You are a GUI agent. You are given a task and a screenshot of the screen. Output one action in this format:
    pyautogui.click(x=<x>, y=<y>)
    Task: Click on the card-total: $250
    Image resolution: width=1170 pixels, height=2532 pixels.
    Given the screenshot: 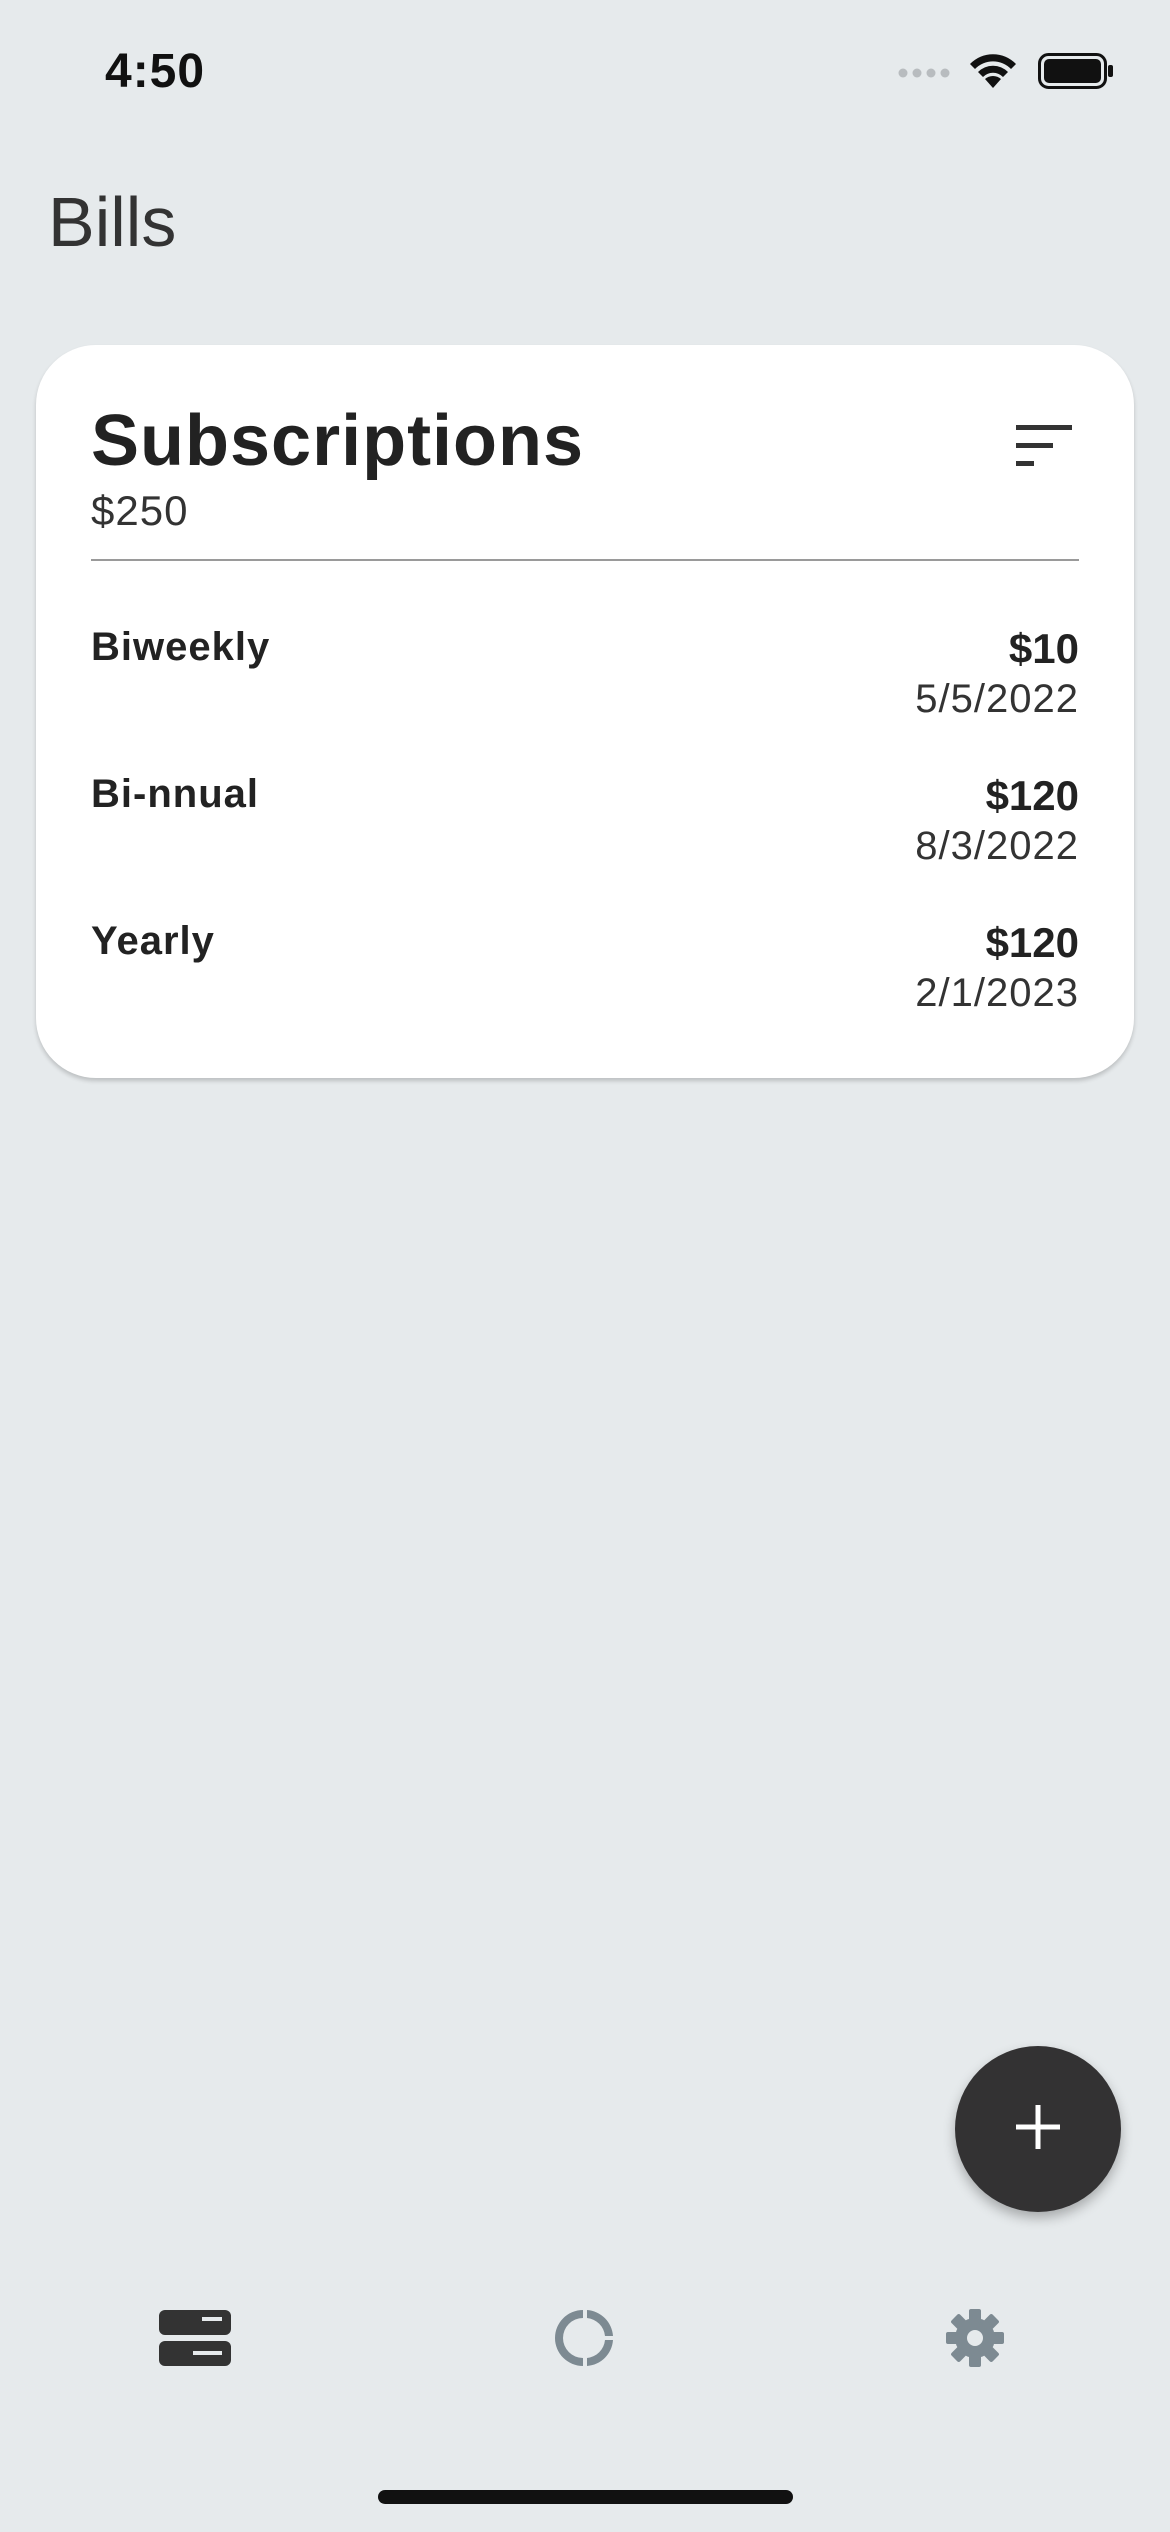 What is the action you would take?
    pyautogui.click(x=140, y=510)
    